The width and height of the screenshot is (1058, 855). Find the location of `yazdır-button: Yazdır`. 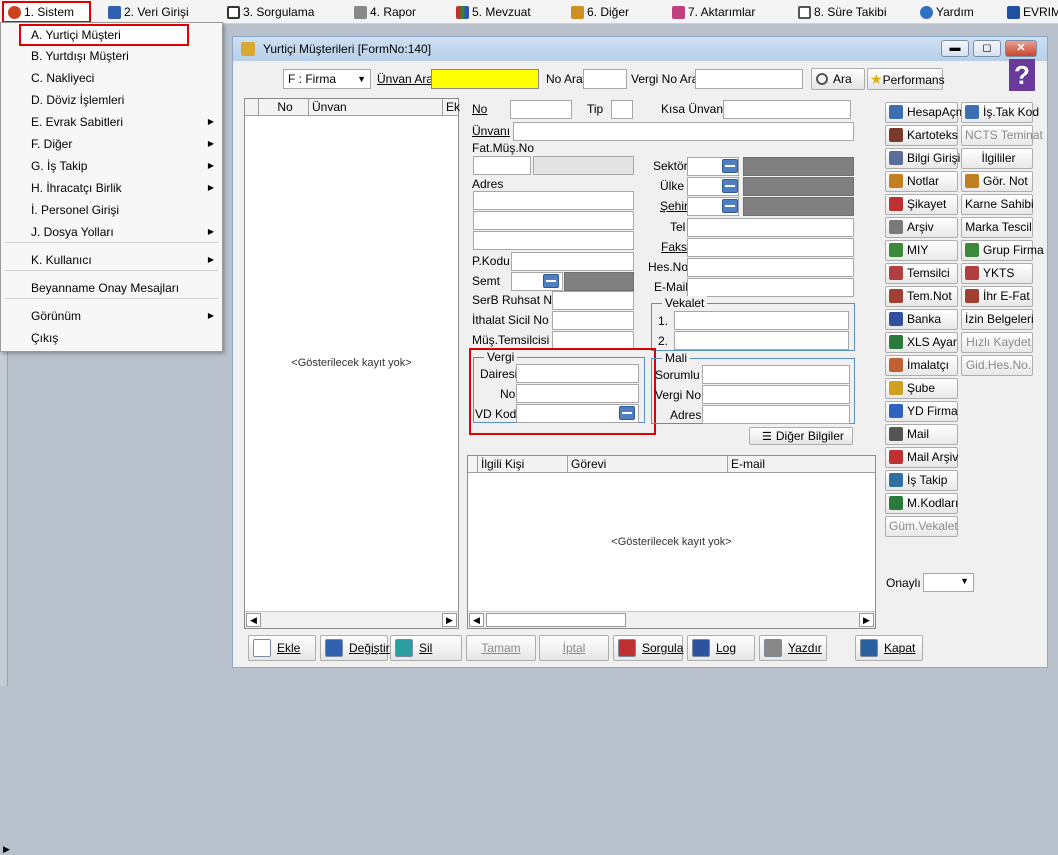

yazdır-button: Yazdır is located at coordinates (793, 648).